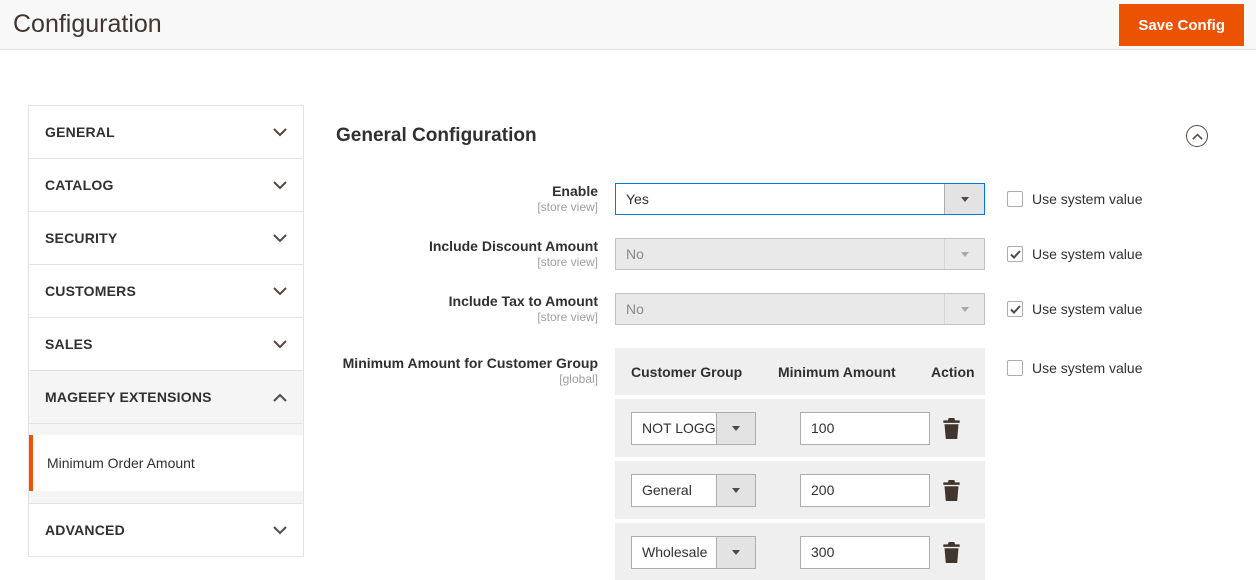 Image resolution: width=1256 pixels, height=580 pixels. Describe the element at coordinates (635, 309) in the screenshot. I see `select-value: No` at that location.